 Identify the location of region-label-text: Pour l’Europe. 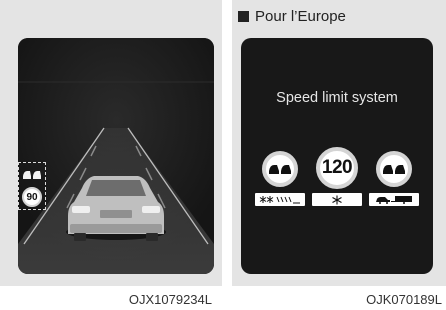
(300, 16).